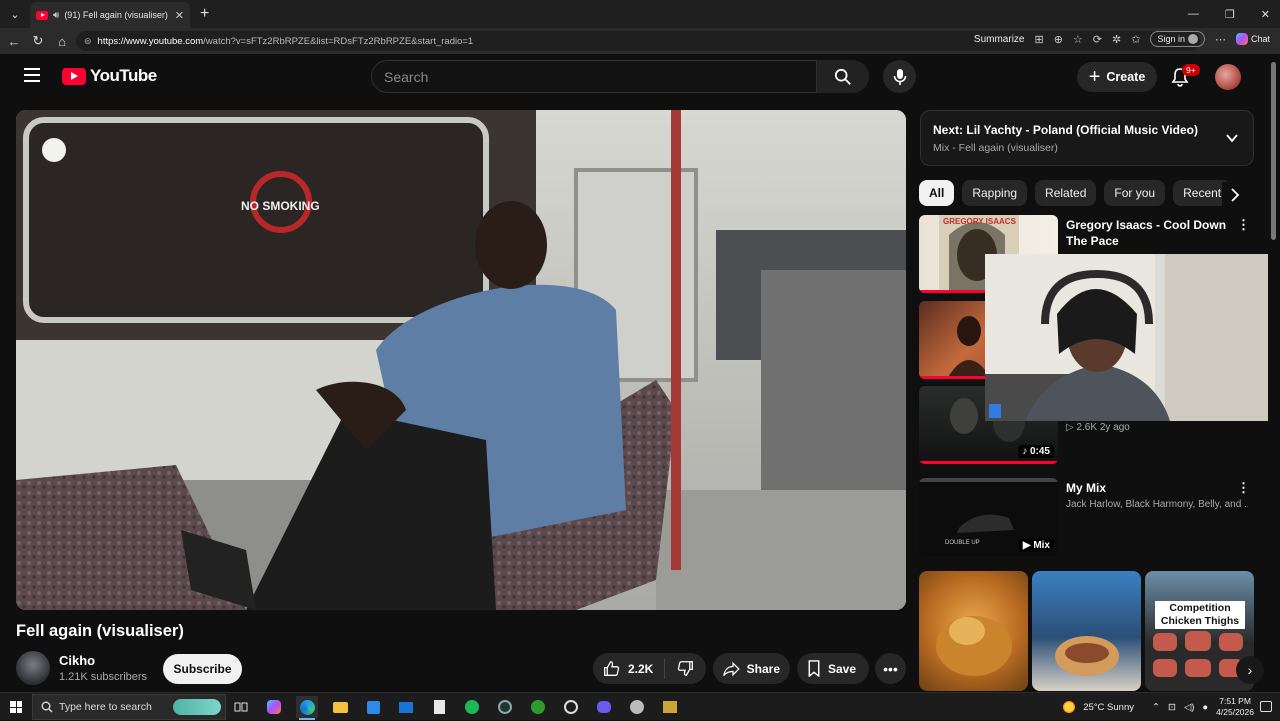  What do you see at coordinates (241, 707) in the screenshot?
I see `task-view-icon` at bounding box center [241, 707].